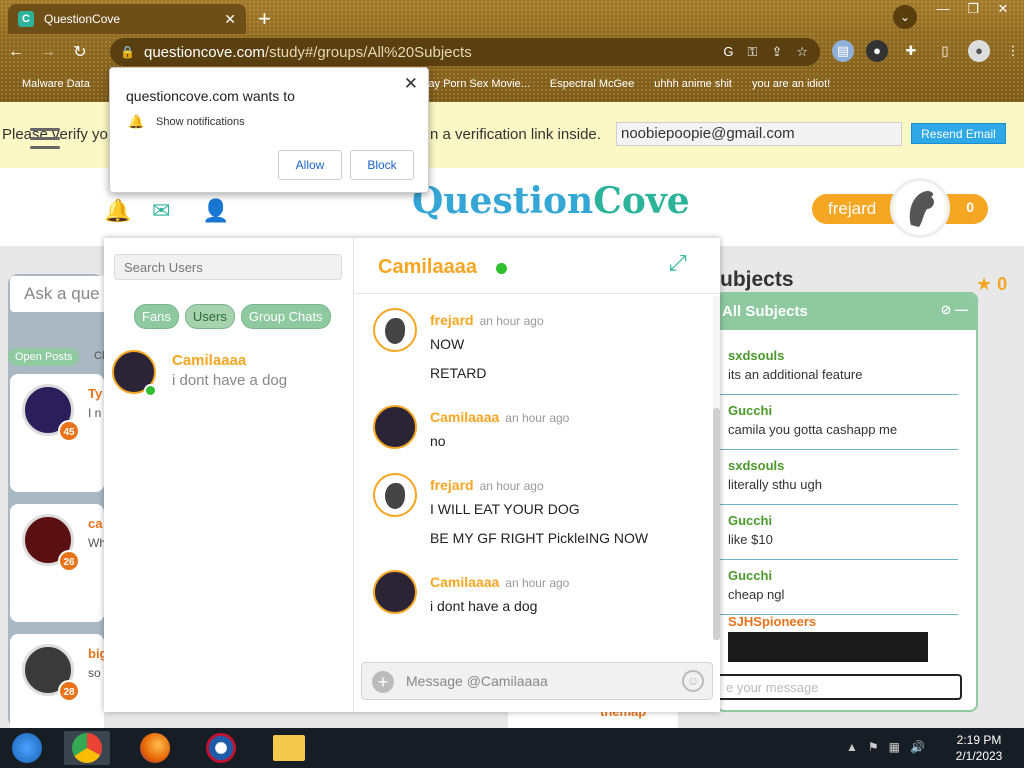 The image size is (1024, 768). What do you see at coordinates (728, 52) in the screenshot?
I see `google-icon: G` at bounding box center [728, 52].